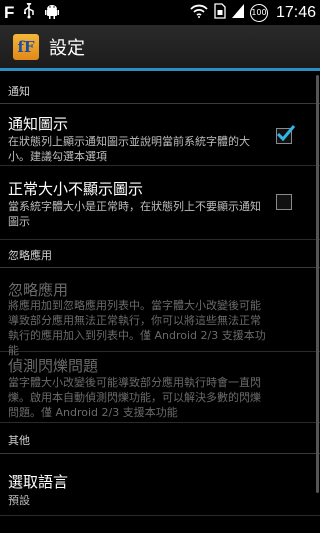  What do you see at coordinates (30, 255) in the screenshot?
I see `category-header: 忽略應用` at bounding box center [30, 255].